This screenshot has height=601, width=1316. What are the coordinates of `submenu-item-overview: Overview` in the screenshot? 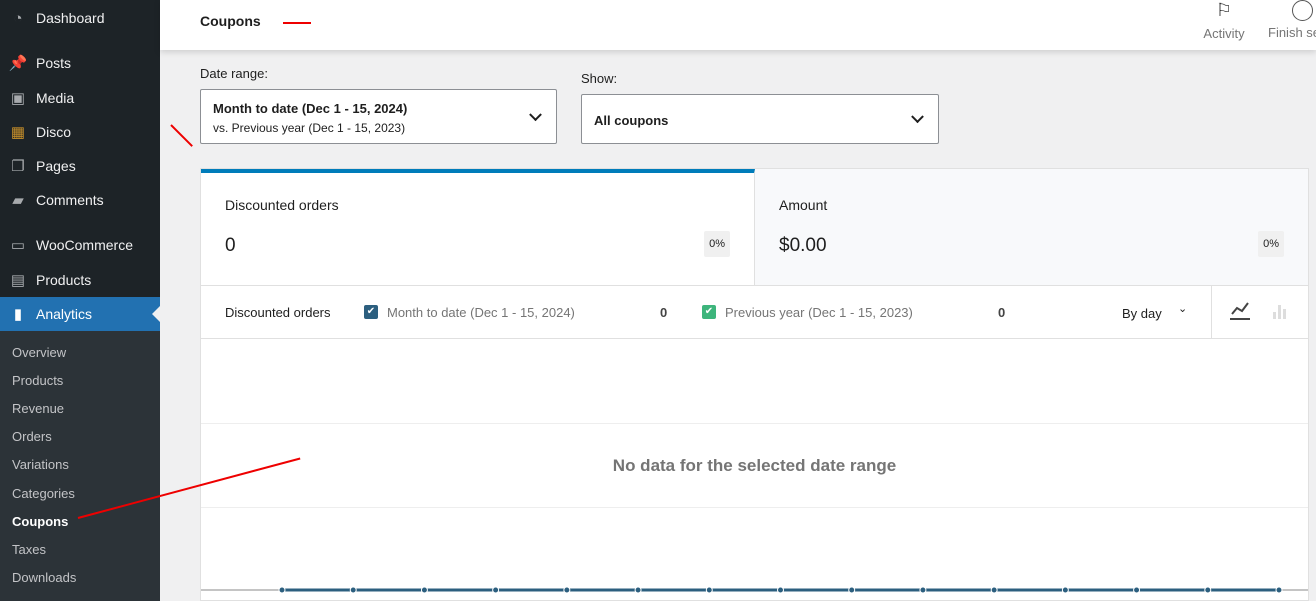 It's located at (80, 352).